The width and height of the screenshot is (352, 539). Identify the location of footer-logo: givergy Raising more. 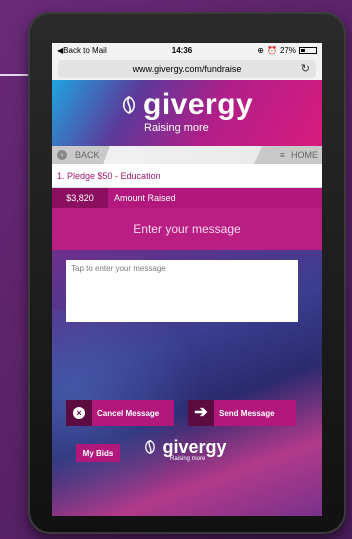
(184, 449).